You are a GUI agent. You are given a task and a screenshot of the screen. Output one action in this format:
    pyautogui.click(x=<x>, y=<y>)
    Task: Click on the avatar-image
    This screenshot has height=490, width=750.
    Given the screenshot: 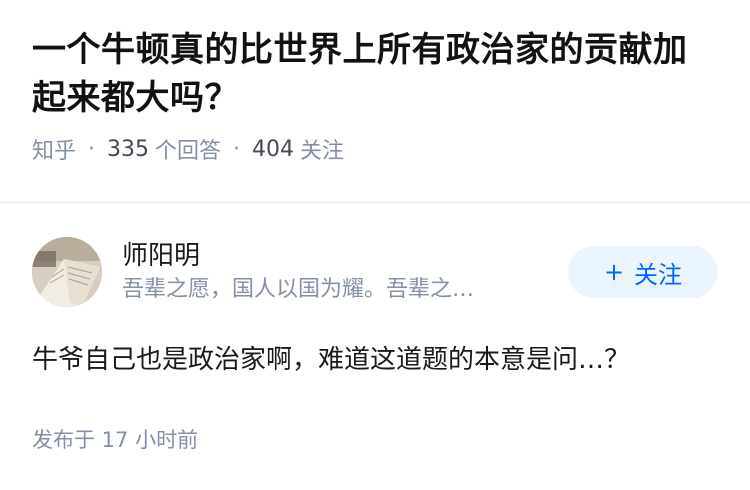 What is the action you would take?
    pyautogui.click(x=67, y=272)
    